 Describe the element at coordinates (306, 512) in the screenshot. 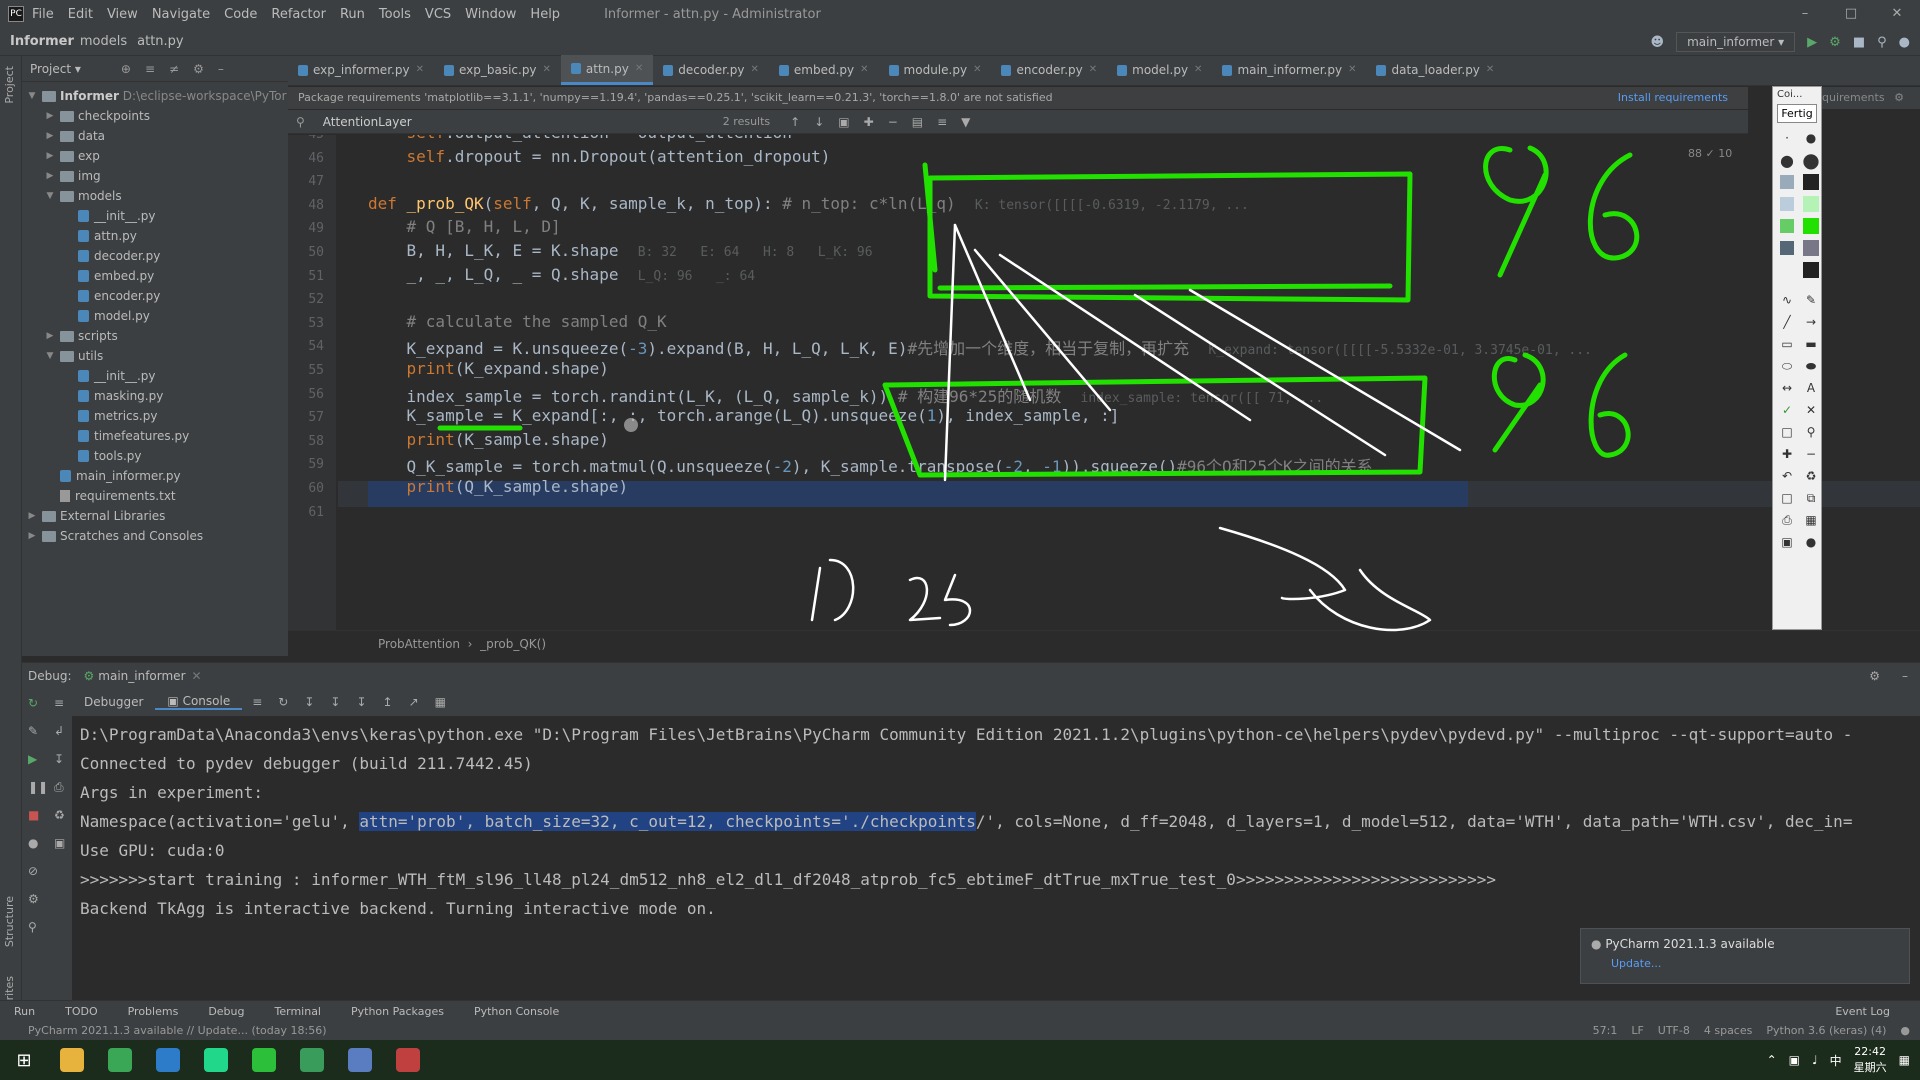

I see `line-number: 61` at that location.